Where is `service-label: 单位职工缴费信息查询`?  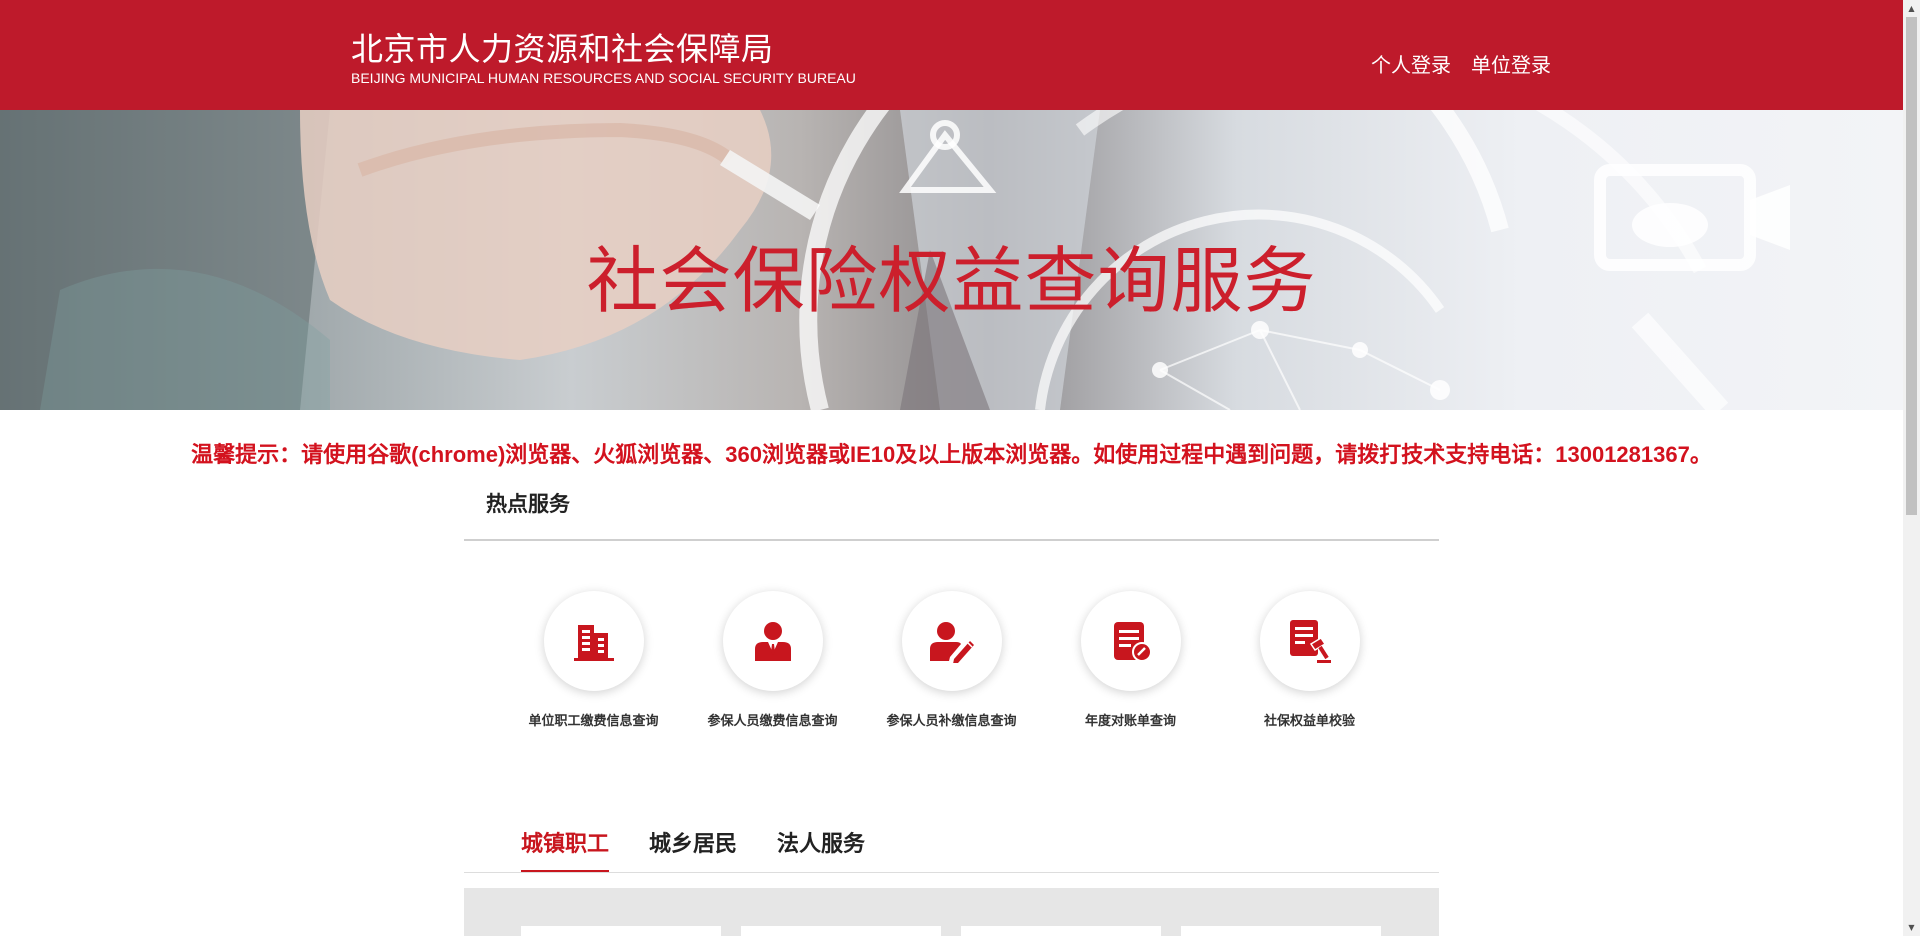
service-label: 单位职工缴费信息查询 is located at coordinates (593, 719).